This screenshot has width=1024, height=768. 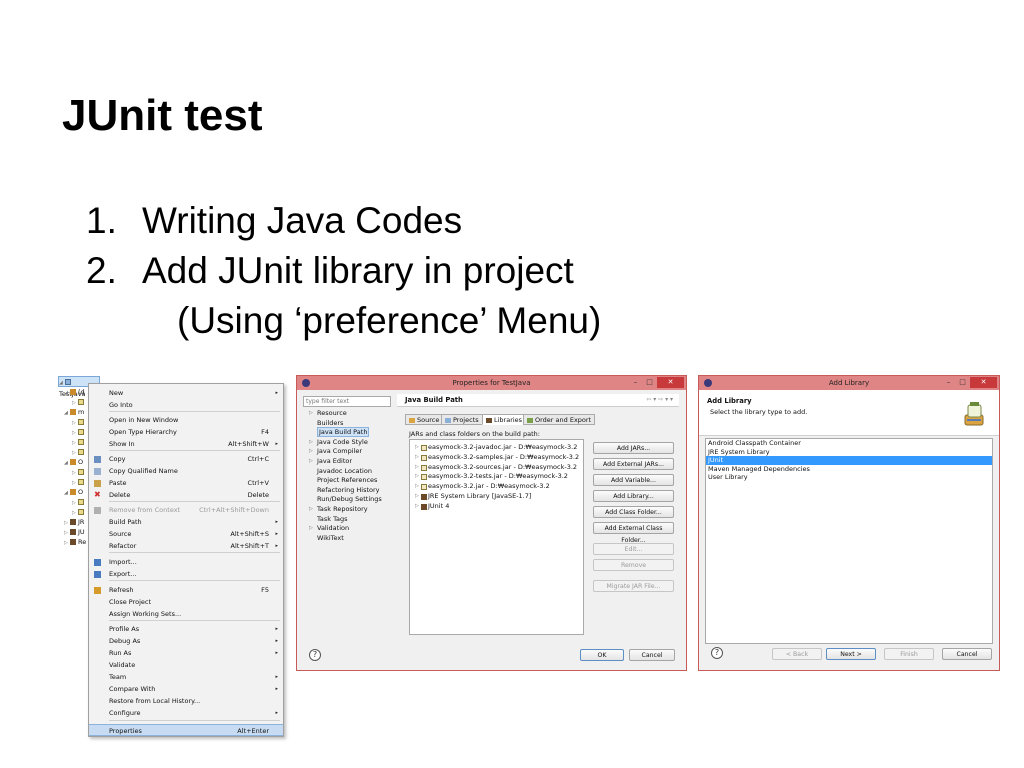 What do you see at coordinates (849, 460) in the screenshot?
I see `library-type-item: JUnit` at bounding box center [849, 460].